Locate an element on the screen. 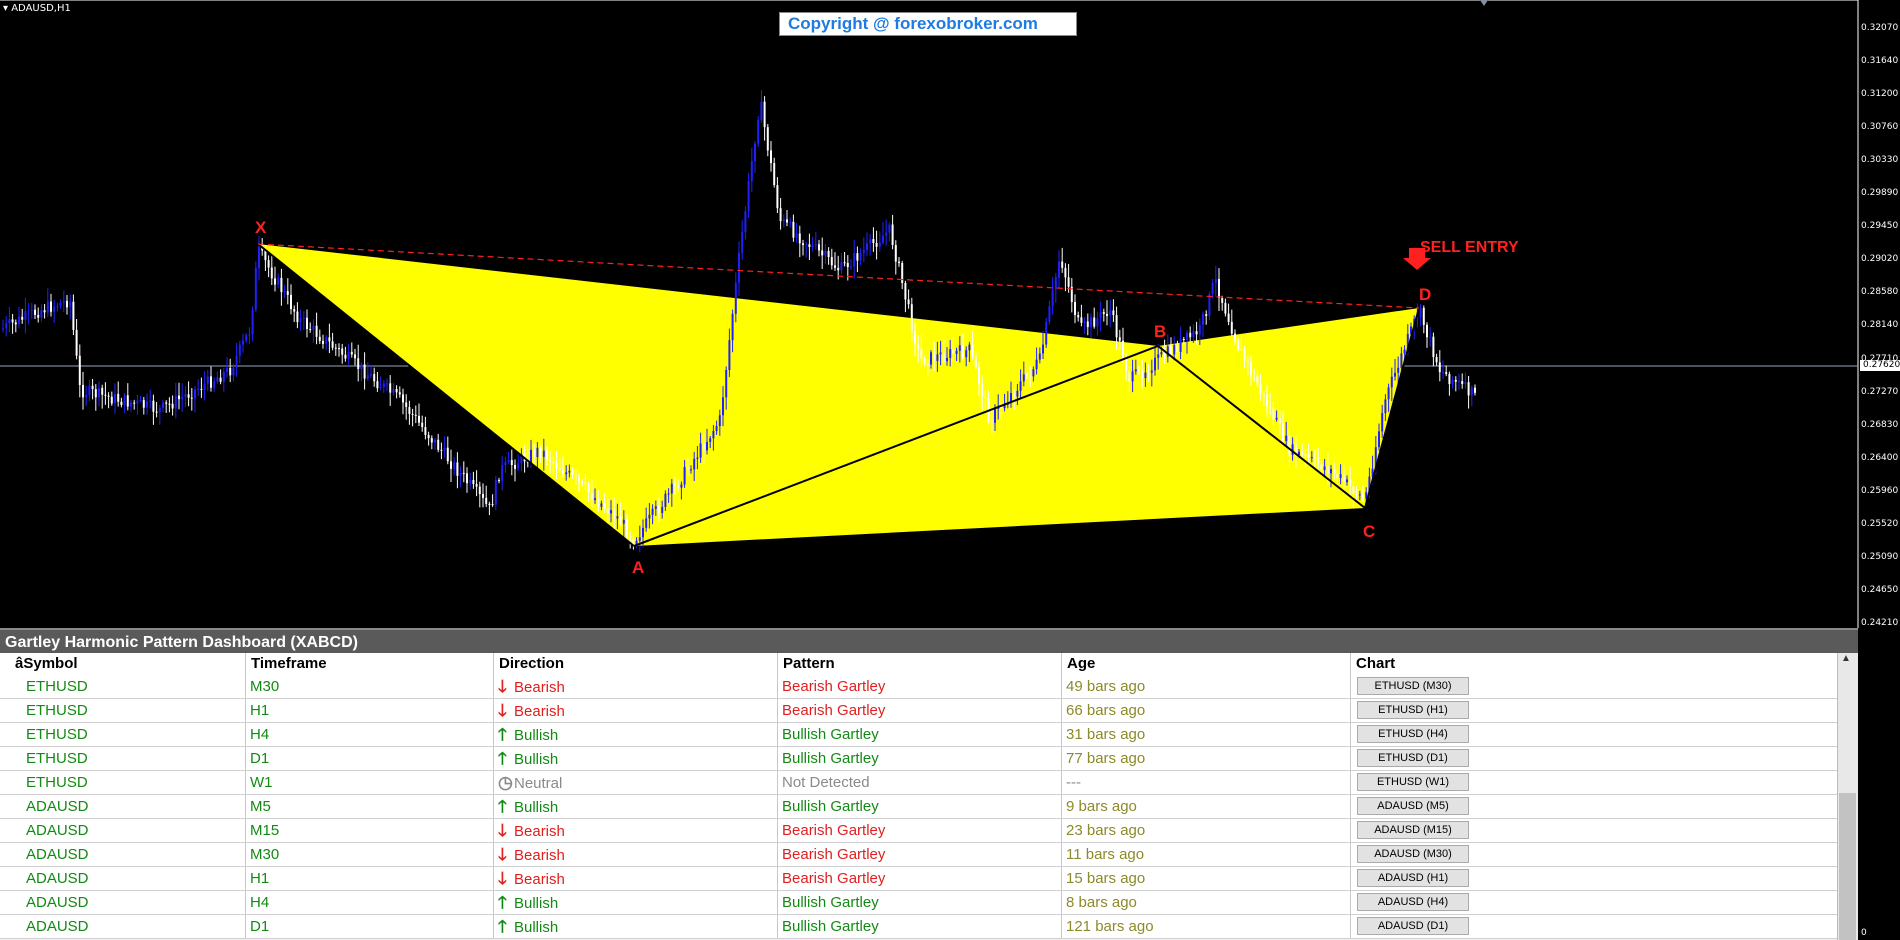  open-chart-button: ADAUSD (H1) is located at coordinates (1413, 878).